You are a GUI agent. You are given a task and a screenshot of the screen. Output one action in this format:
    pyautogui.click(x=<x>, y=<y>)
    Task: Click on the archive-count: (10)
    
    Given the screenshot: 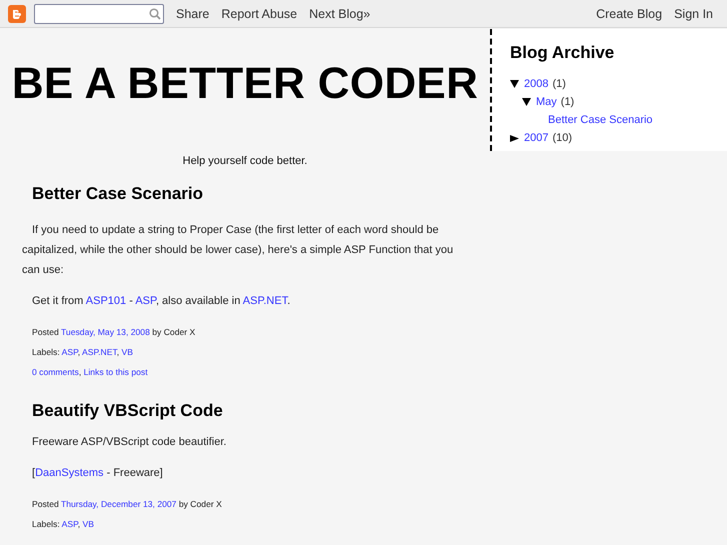 What is the action you would take?
    pyautogui.click(x=562, y=138)
    